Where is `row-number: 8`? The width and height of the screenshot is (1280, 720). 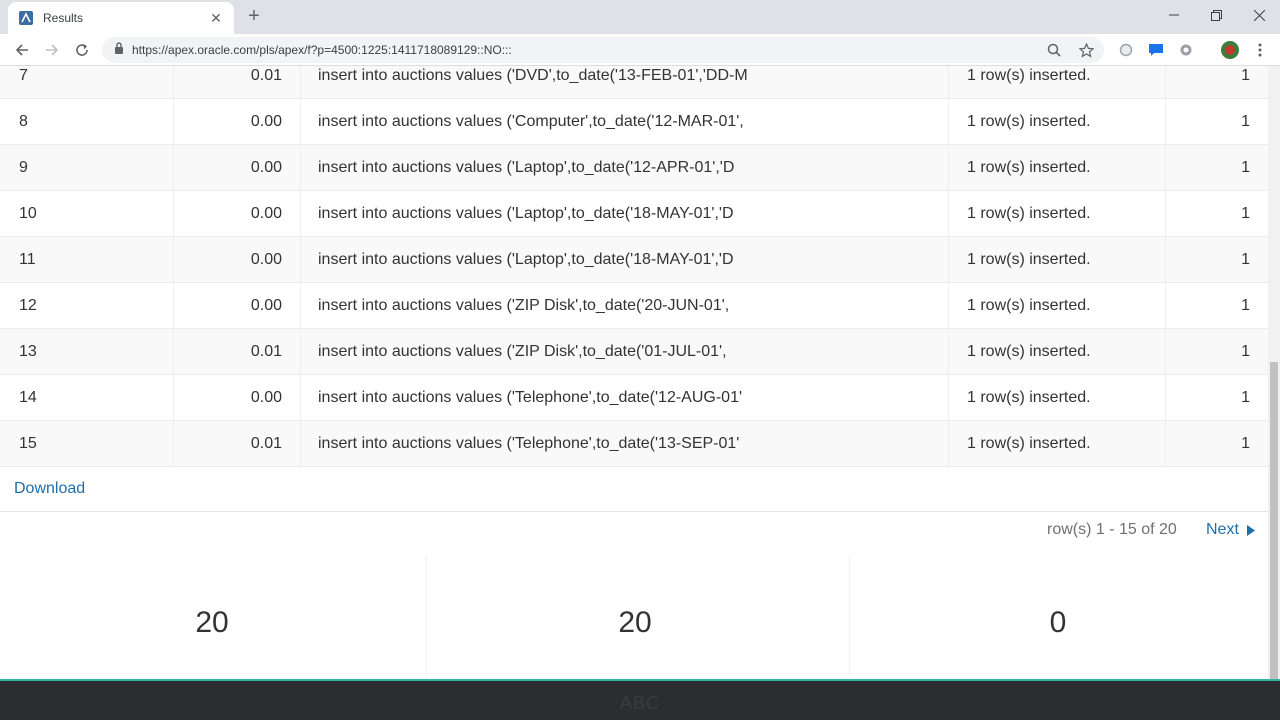 row-number: 8 is located at coordinates (23, 121).